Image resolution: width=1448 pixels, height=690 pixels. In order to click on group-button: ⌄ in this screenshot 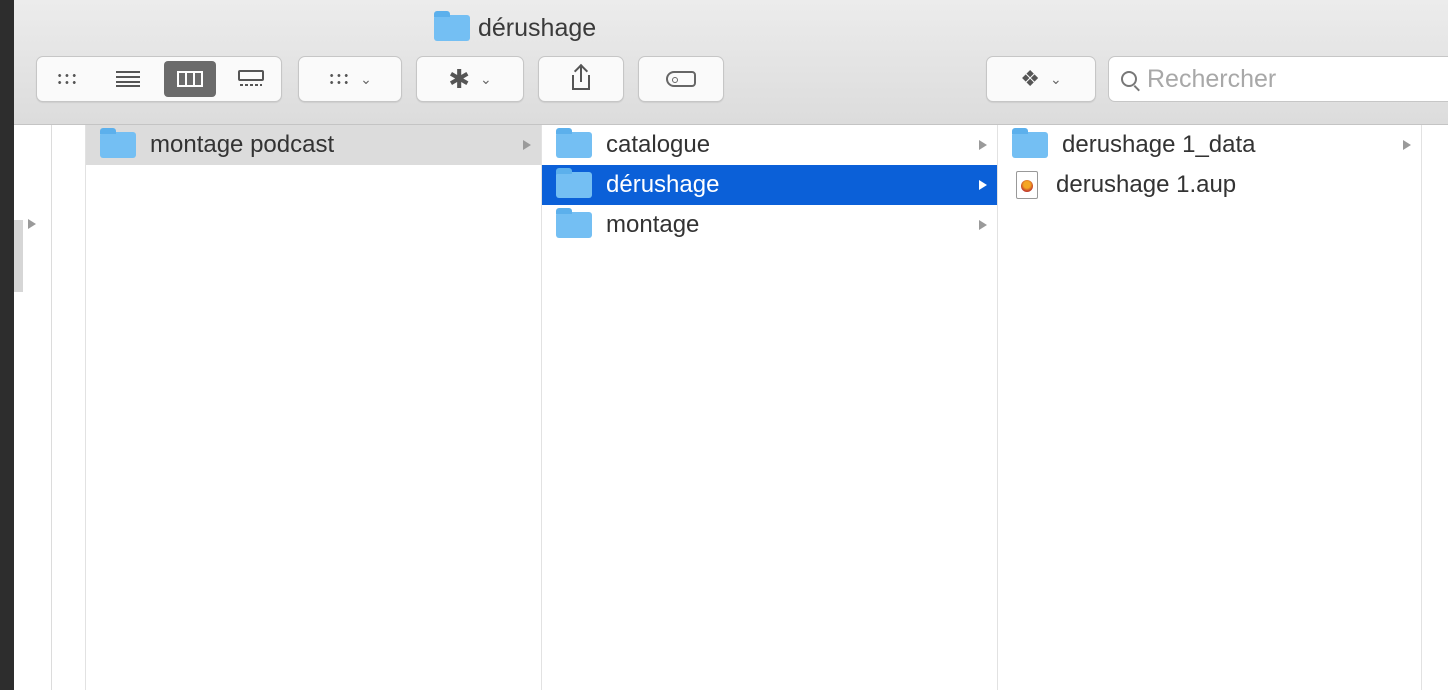, I will do `click(350, 79)`.